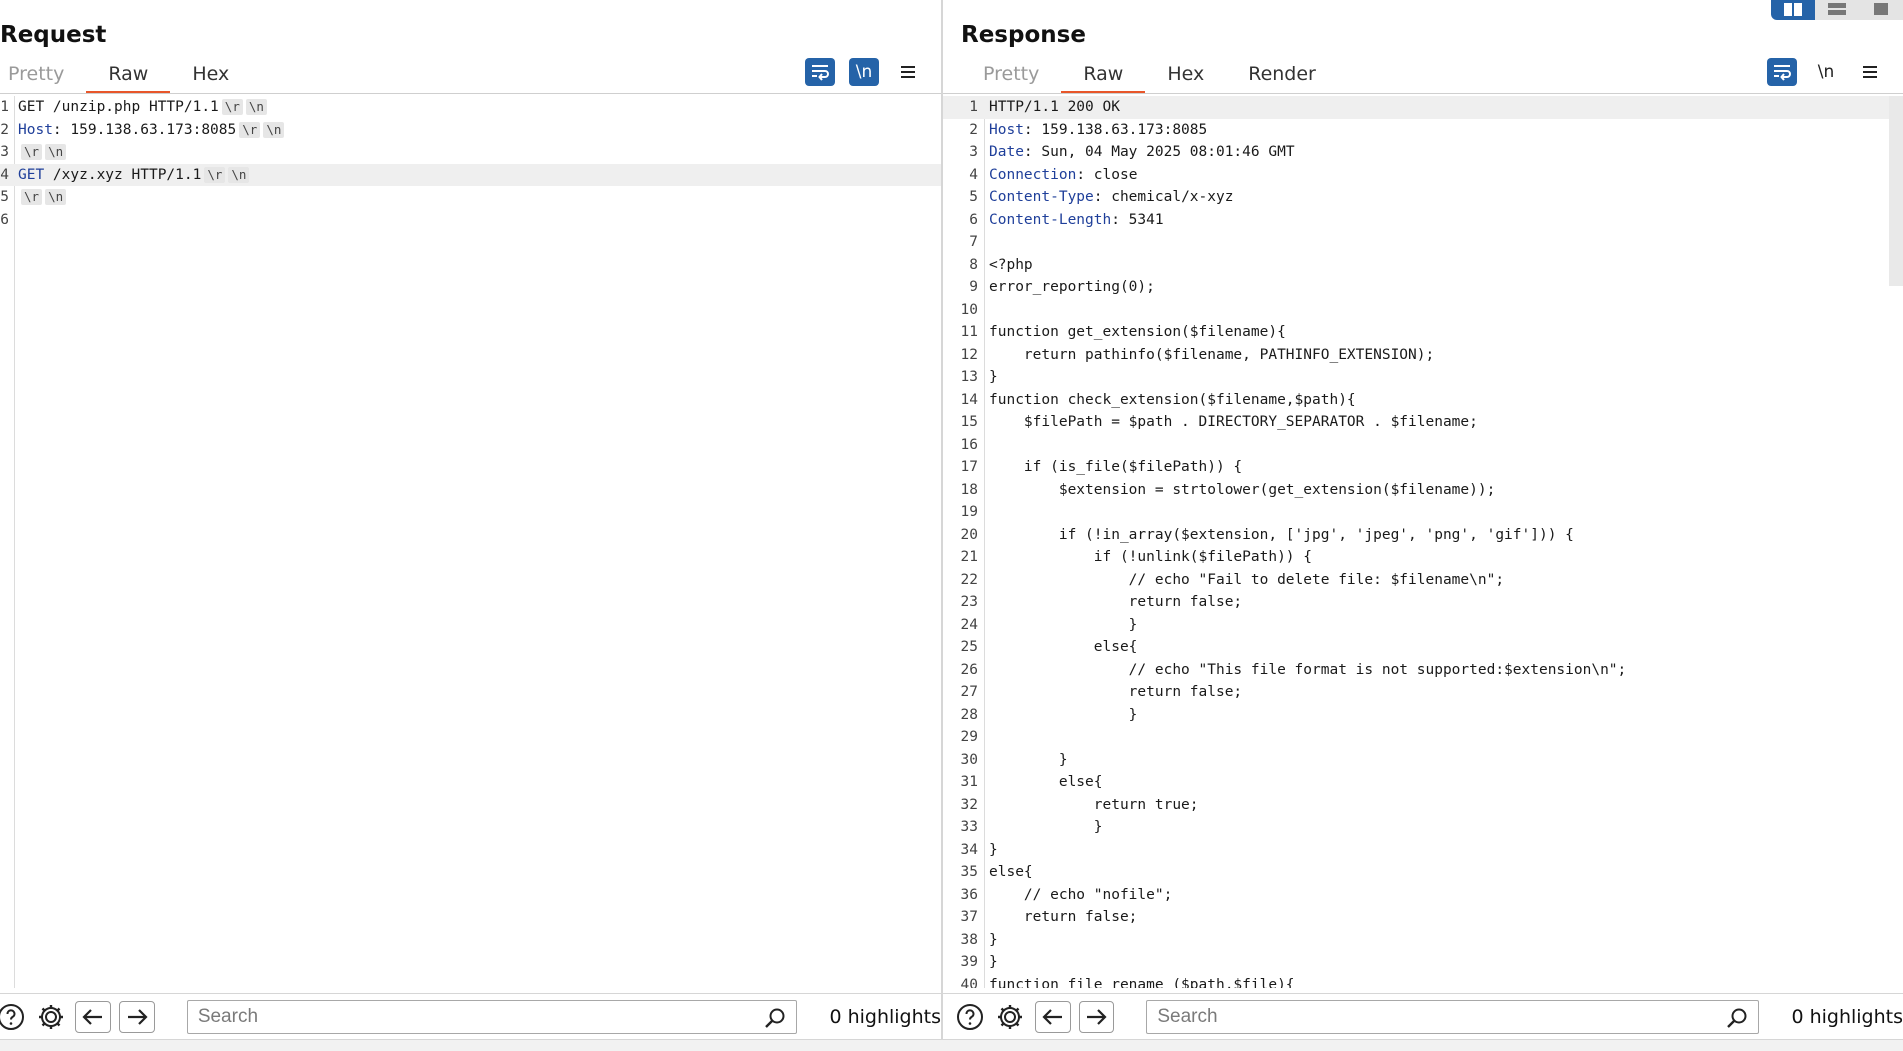  What do you see at coordinates (1423, 940) in the screenshot?
I see `code-line: 38}` at bounding box center [1423, 940].